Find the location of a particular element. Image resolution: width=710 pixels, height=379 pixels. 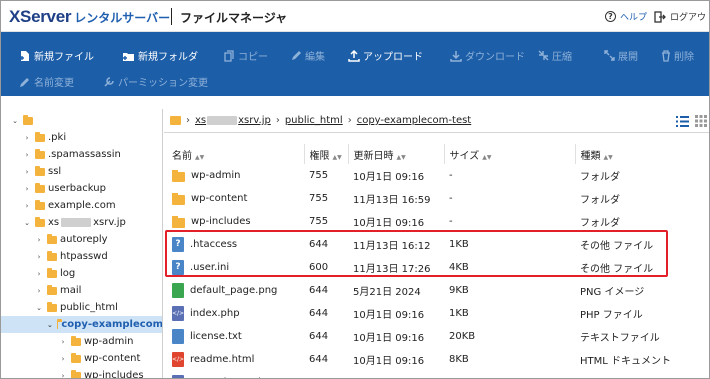

cell-size: - is located at coordinates (451, 198).